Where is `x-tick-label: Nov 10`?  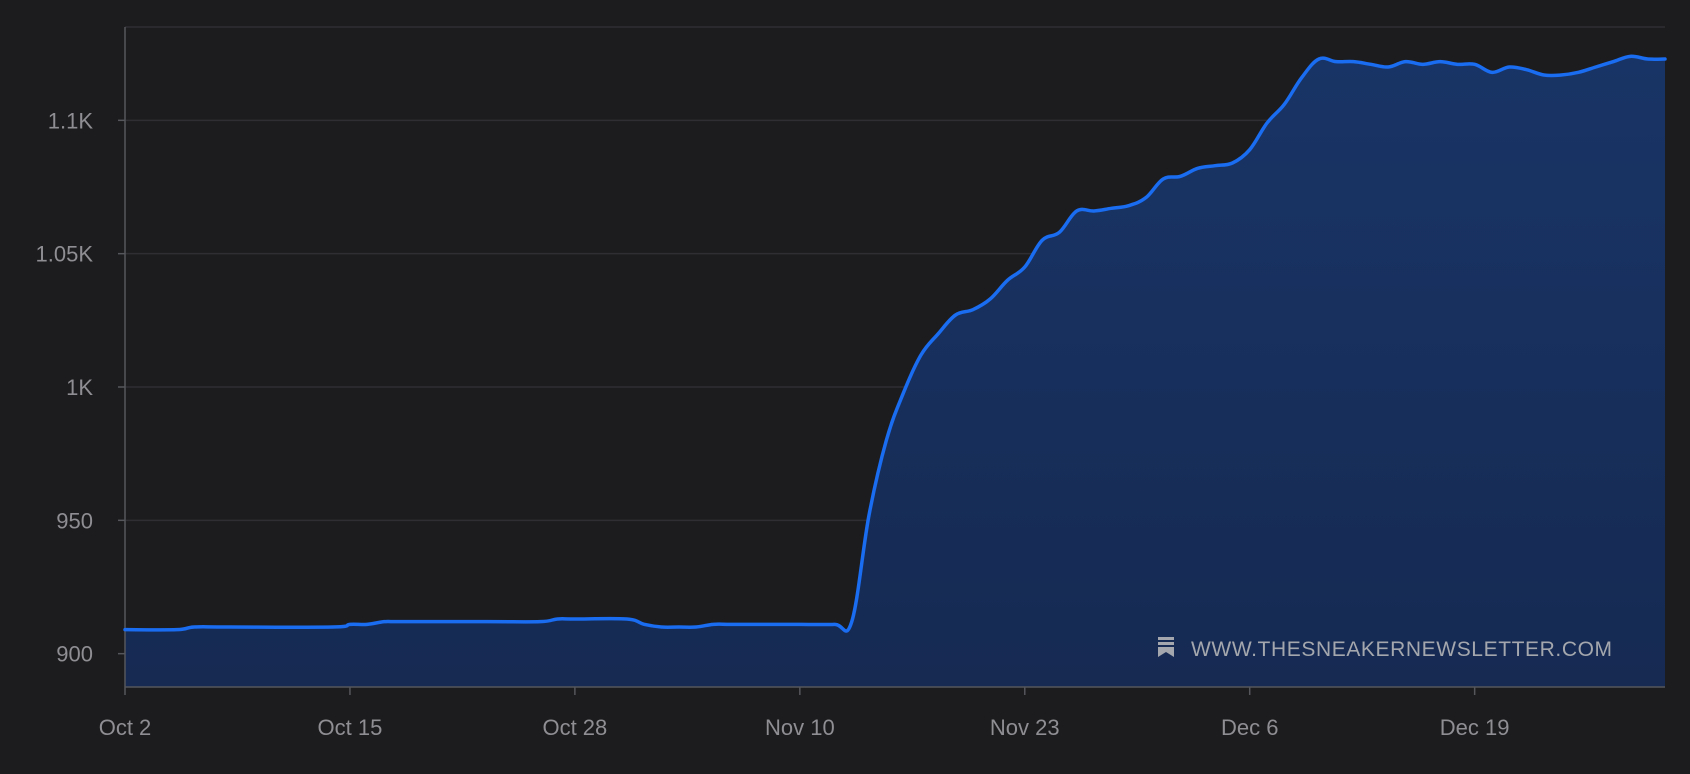
x-tick-label: Nov 10 is located at coordinates (800, 727).